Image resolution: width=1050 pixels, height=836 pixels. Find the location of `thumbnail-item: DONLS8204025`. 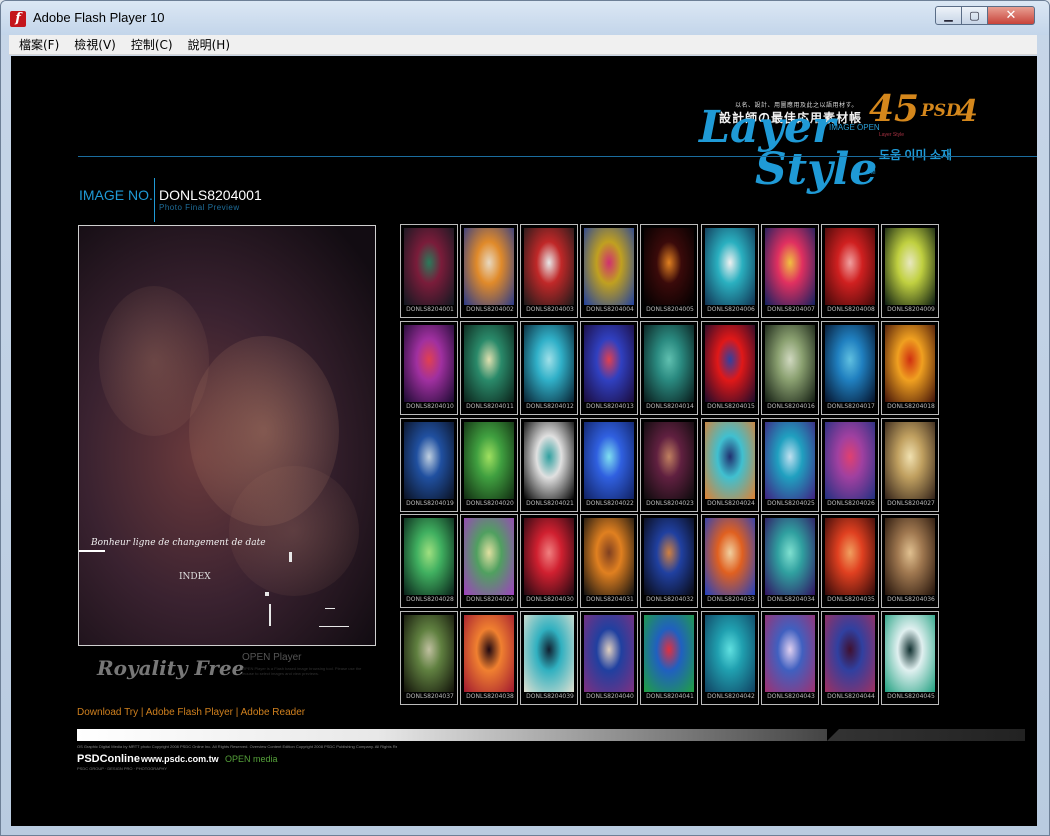

thumbnail-item: DONLS8204025 is located at coordinates (790, 465).